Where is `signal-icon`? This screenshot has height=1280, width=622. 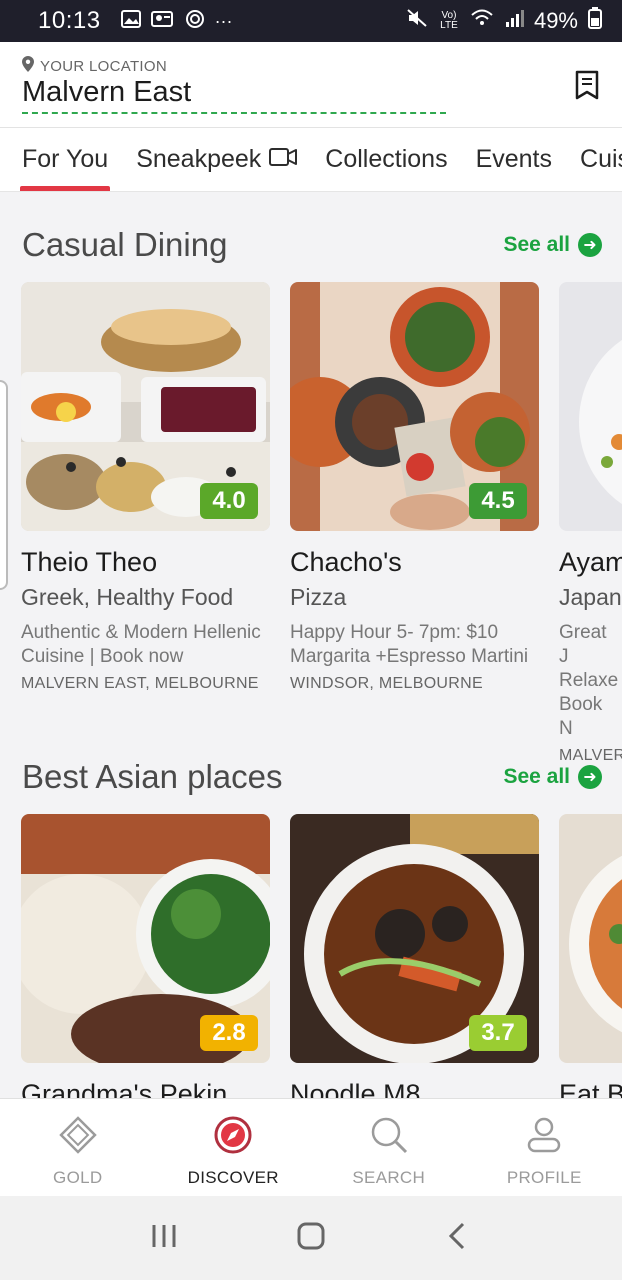 signal-icon is located at coordinates (514, 21).